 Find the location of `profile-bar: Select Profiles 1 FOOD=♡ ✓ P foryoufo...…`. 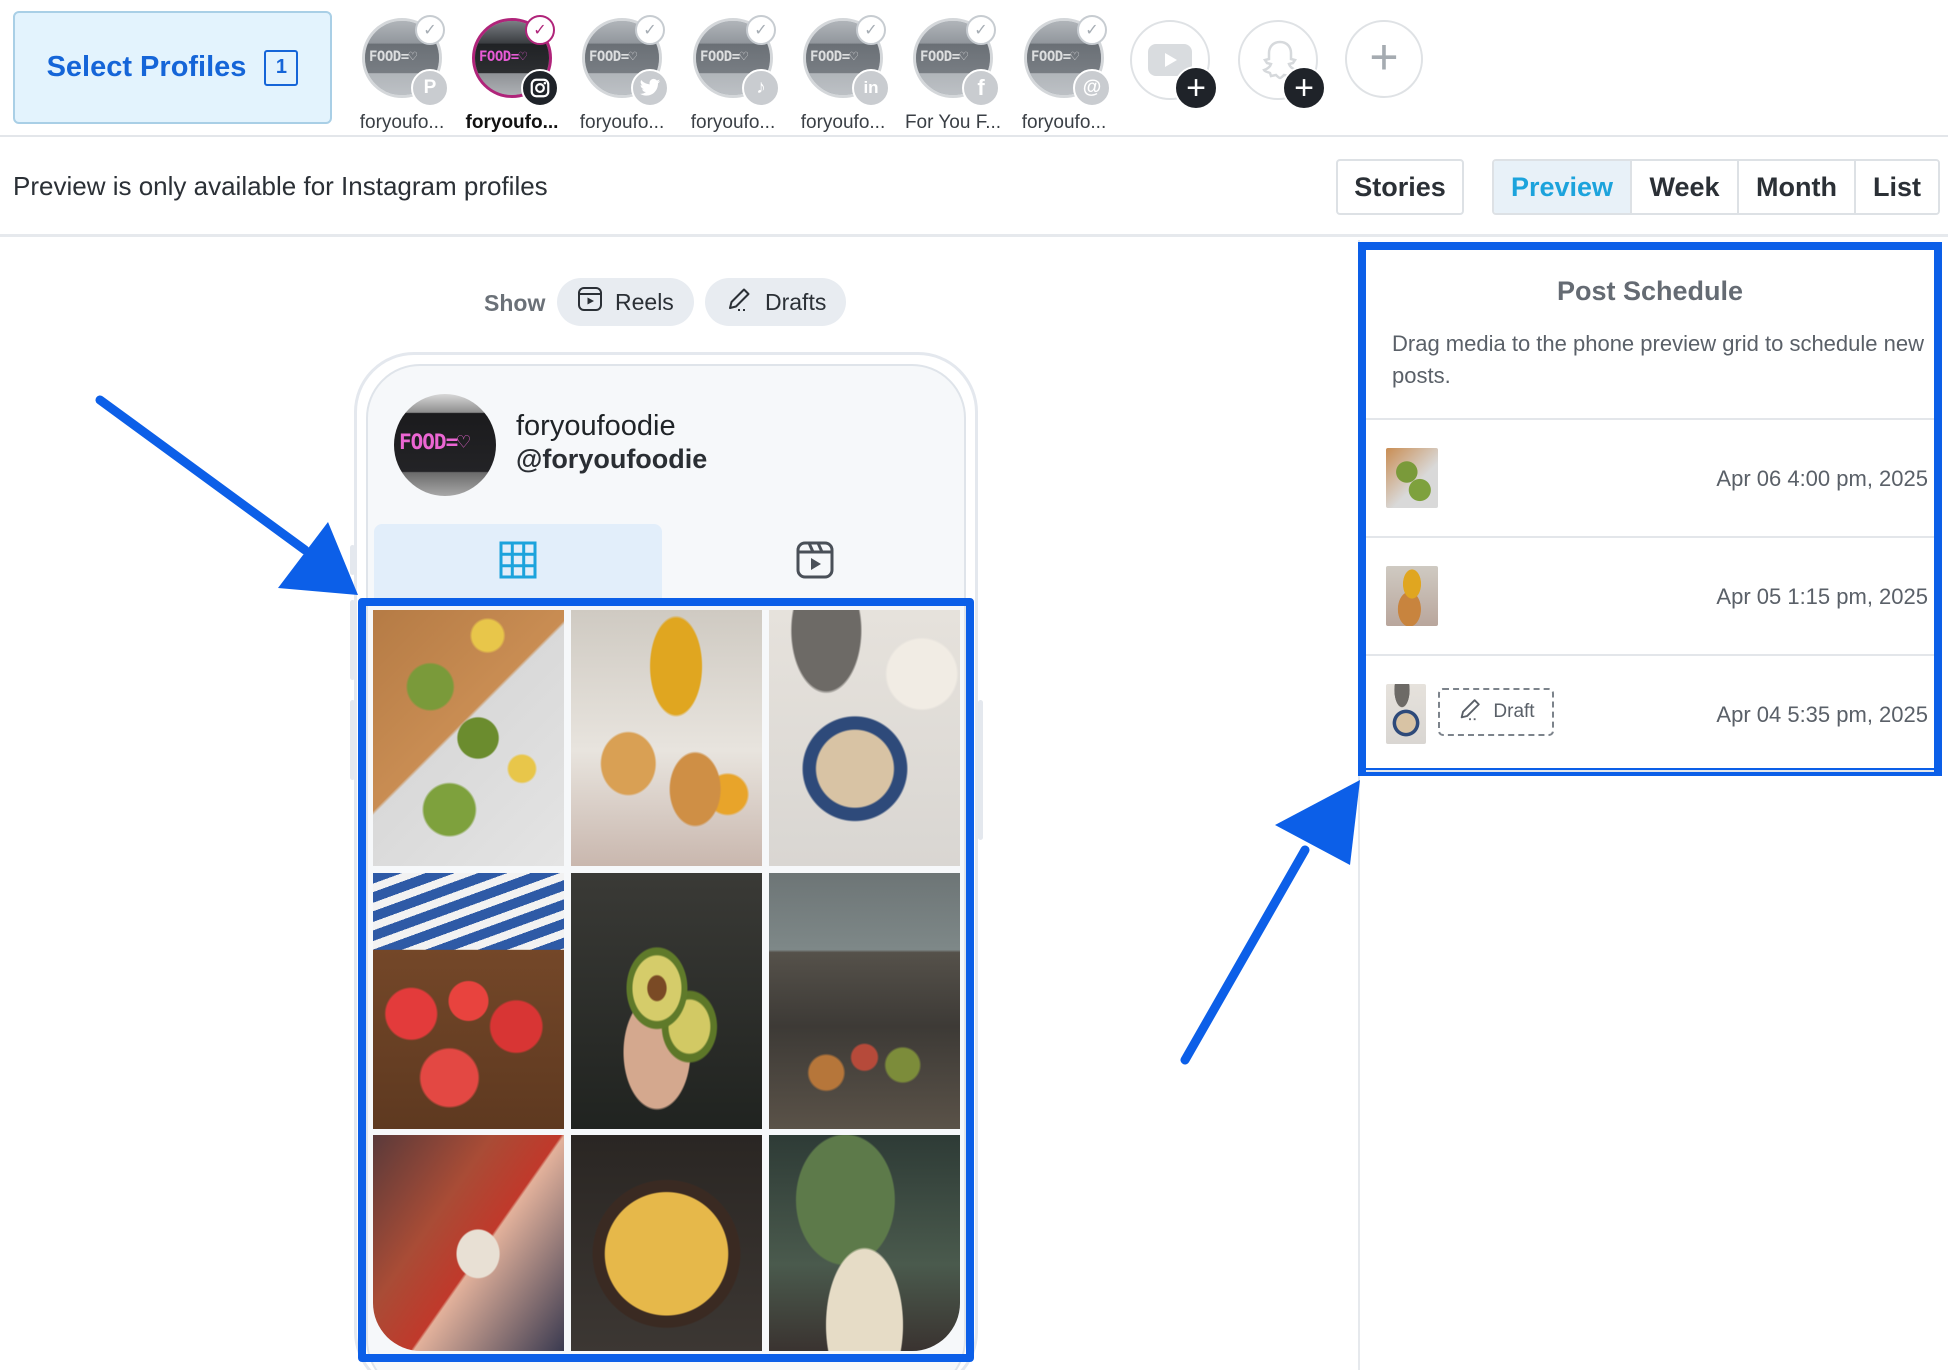

profile-bar: Select Profiles 1 FOOD=♡ ✓ P foryoufo...… is located at coordinates (974, 68).